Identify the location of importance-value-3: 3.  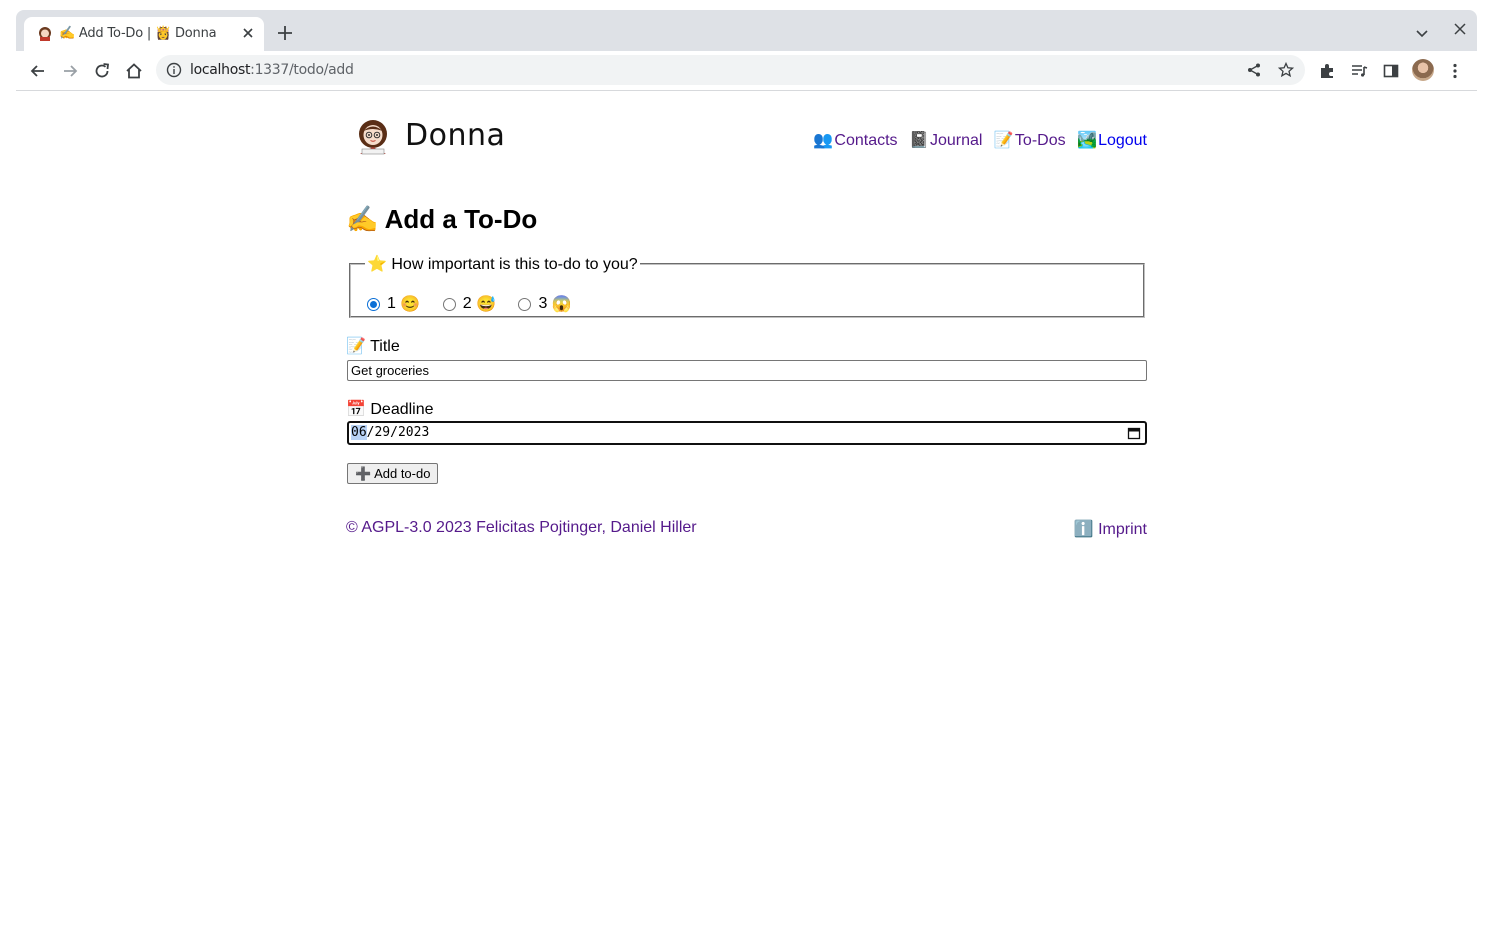
(543, 303).